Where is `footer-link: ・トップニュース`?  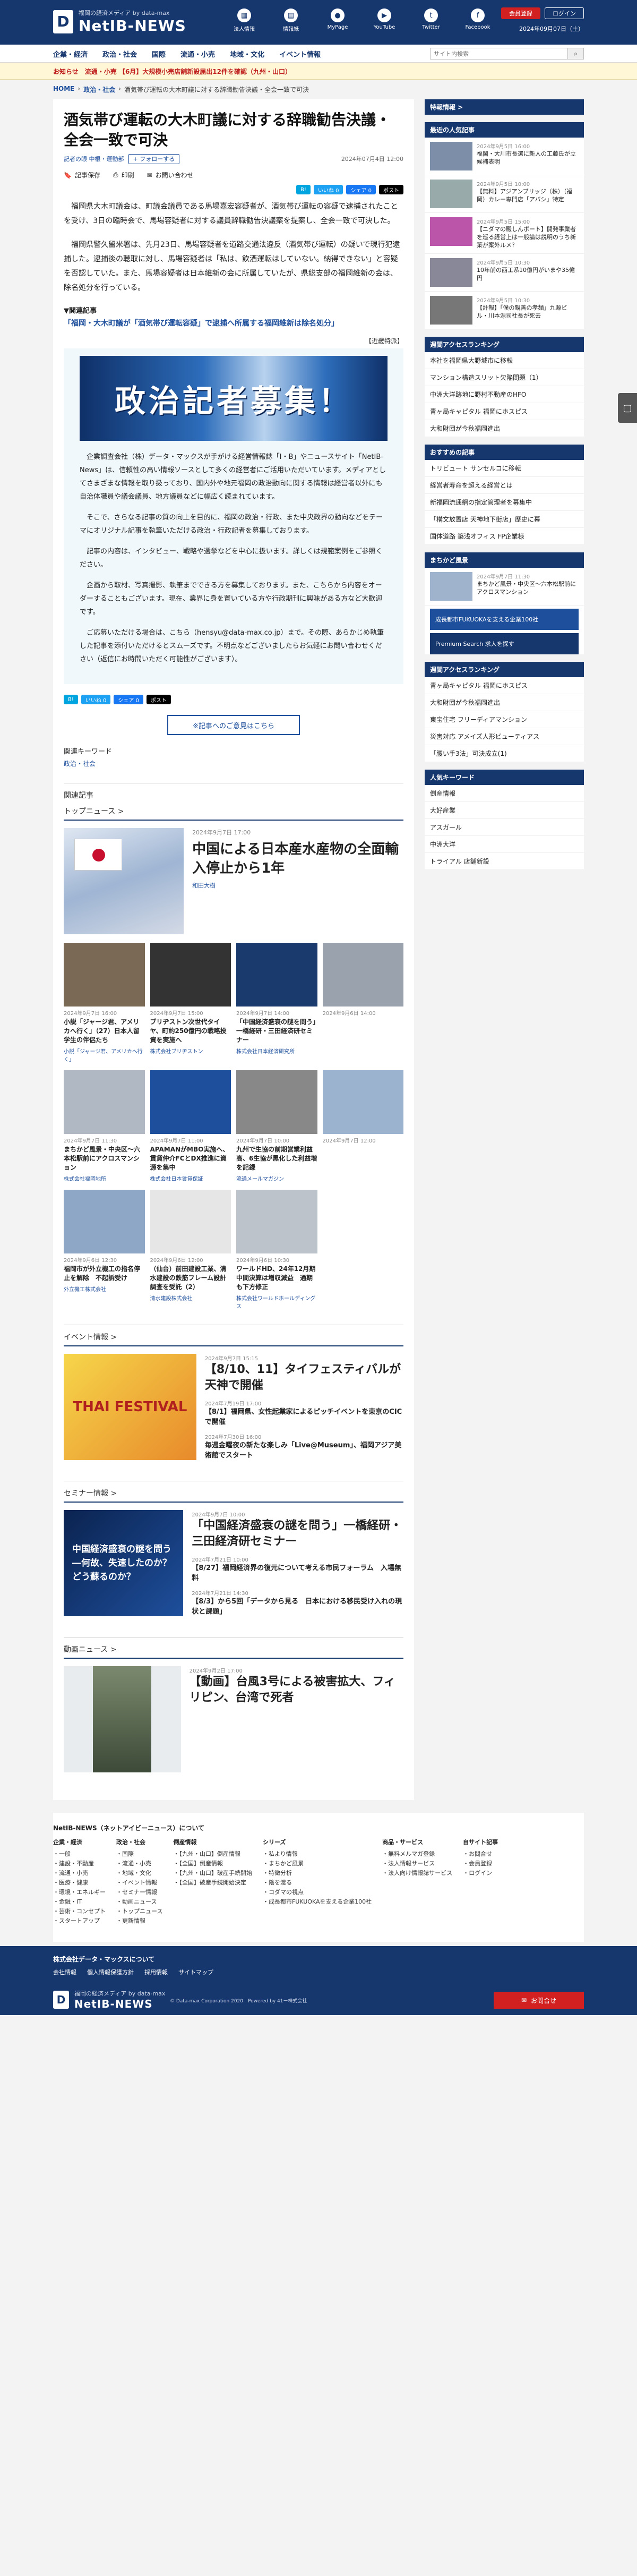 footer-link: ・トップニュース is located at coordinates (139, 1912).